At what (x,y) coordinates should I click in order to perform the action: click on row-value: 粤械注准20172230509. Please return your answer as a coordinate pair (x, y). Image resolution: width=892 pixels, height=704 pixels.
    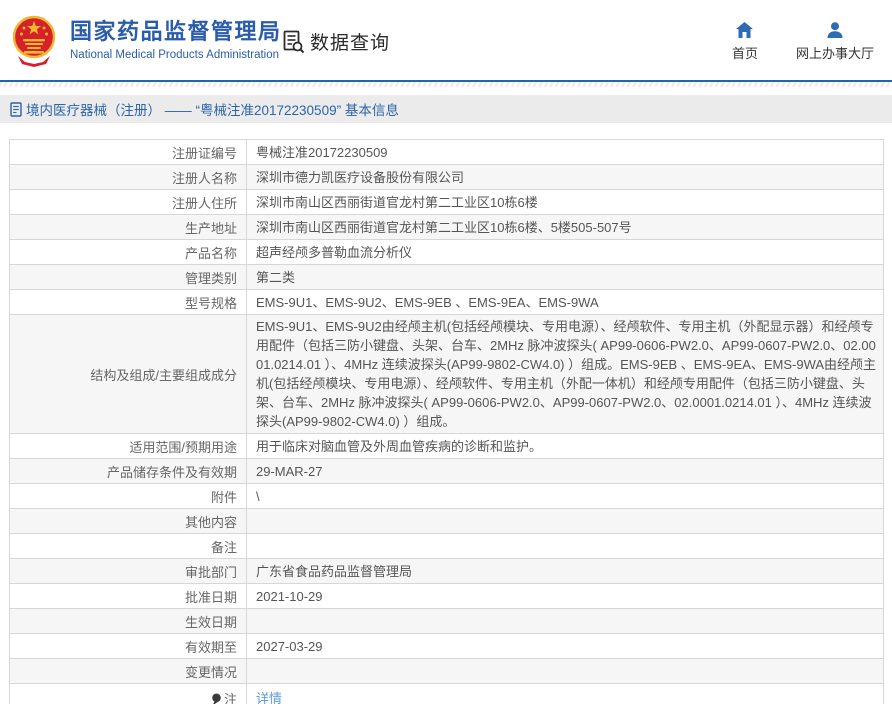
    Looking at the image, I should click on (565, 152).